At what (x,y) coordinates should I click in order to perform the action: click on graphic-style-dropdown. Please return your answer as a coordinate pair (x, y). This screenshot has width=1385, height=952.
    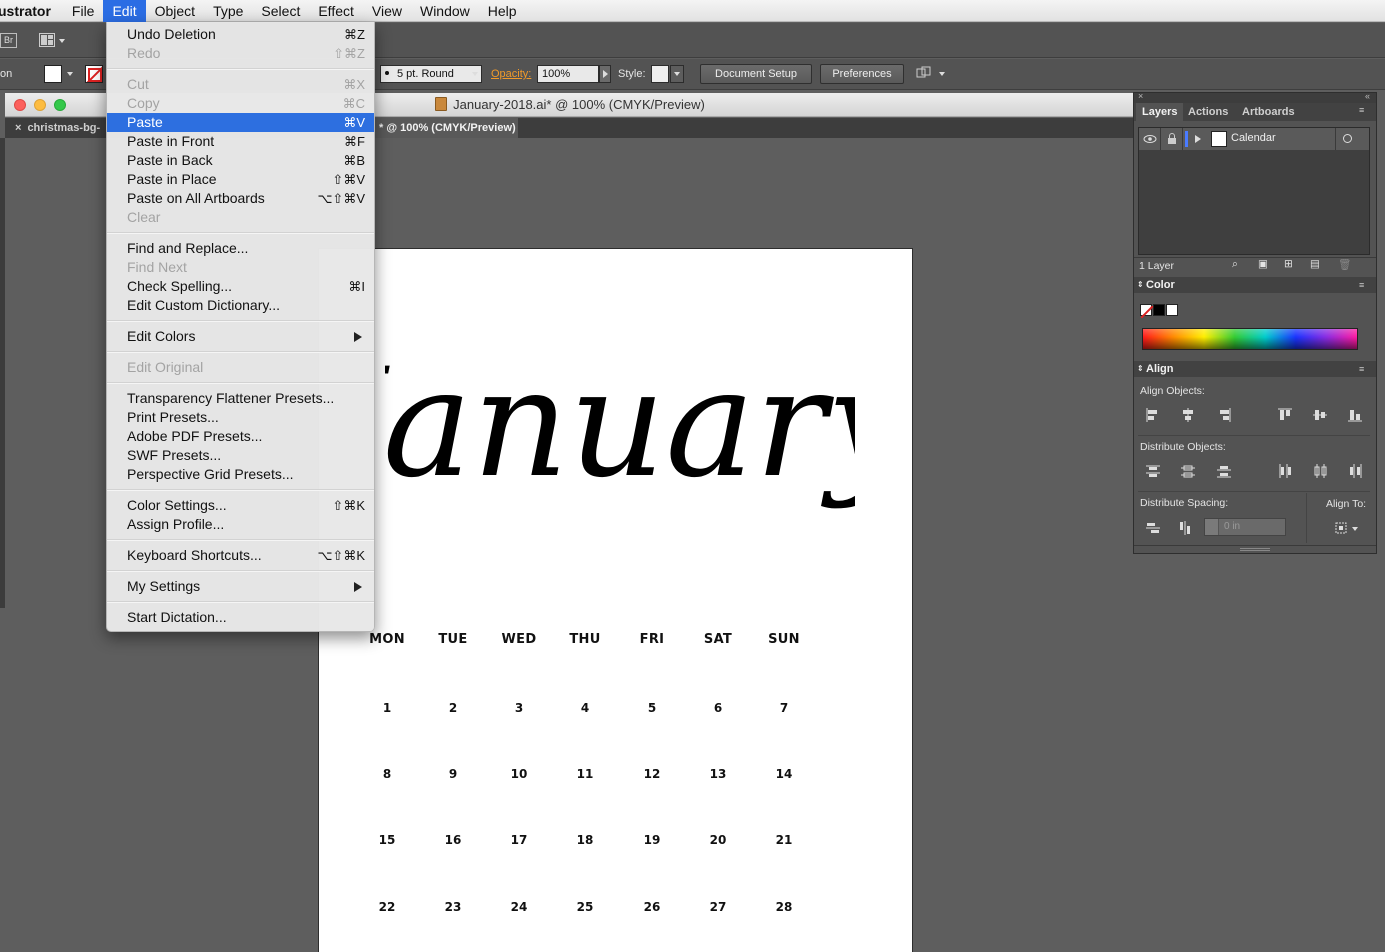
    Looking at the image, I should click on (677, 74).